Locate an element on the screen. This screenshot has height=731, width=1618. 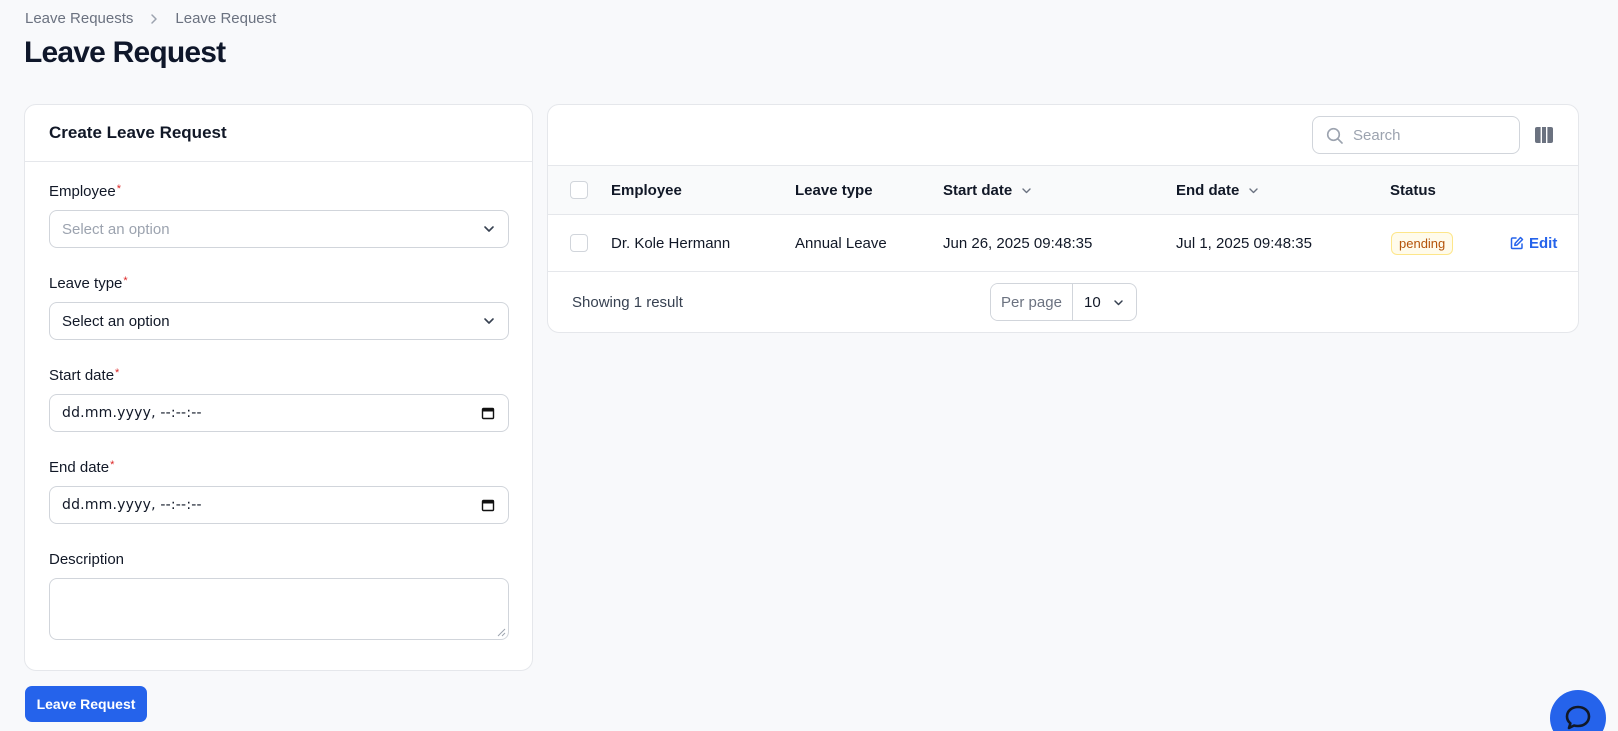
form-header: Create Leave Request is located at coordinates (278, 133).